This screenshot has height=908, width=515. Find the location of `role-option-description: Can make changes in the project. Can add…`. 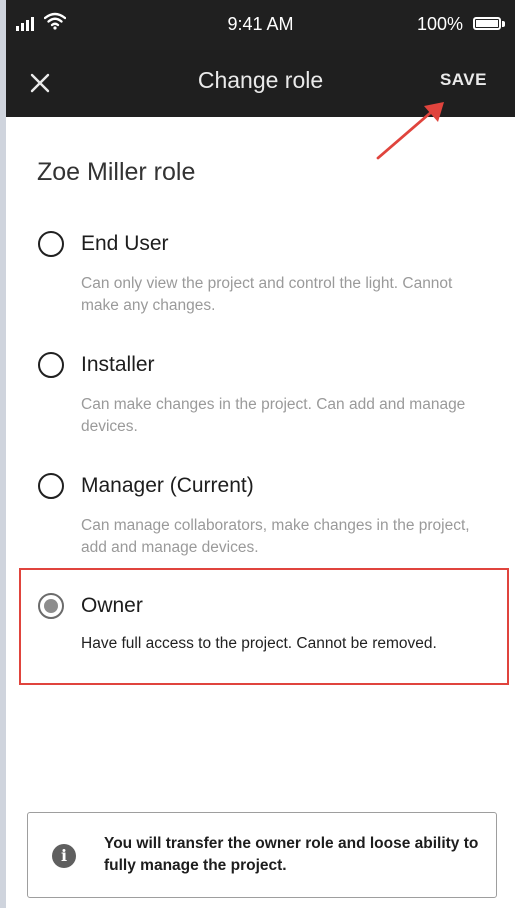

role-option-description: Can make changes in the project. Can add… is located at coordinates (273, 415).